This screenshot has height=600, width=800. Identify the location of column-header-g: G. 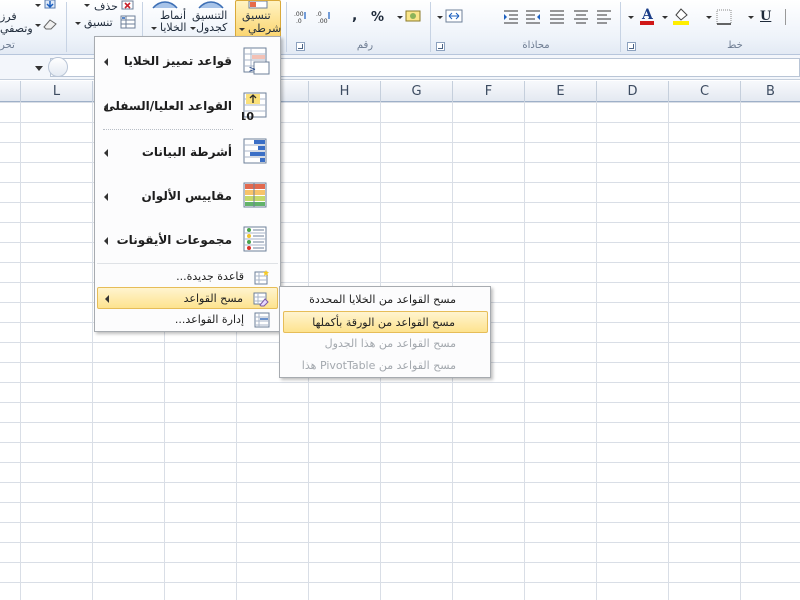
(416, 91).